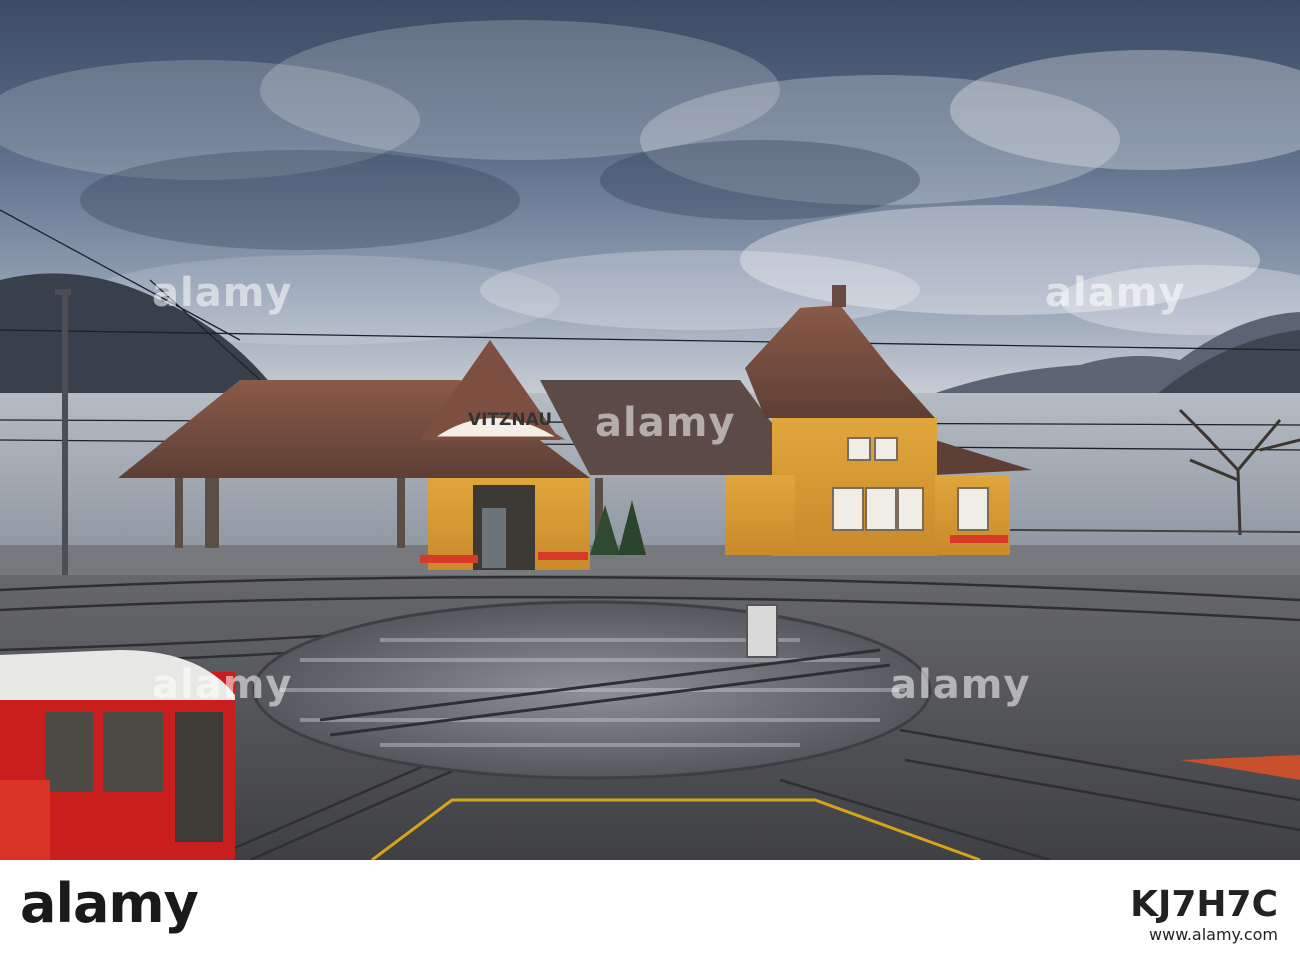  Describe the element at coordinates (65, 435) in the screenshot. I see `lamp-post` at that location.